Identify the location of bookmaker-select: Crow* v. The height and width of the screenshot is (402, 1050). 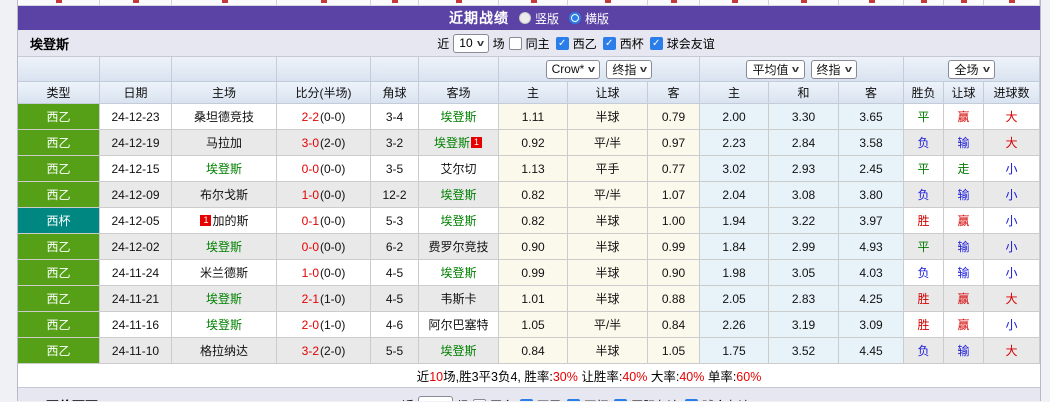
(573, 69).